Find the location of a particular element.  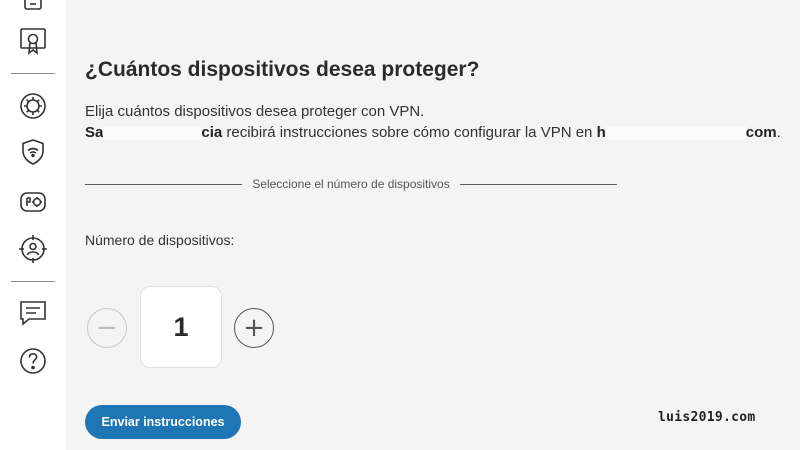

devices-label: Número de dispositivos: is located at coordinates (160, 240).